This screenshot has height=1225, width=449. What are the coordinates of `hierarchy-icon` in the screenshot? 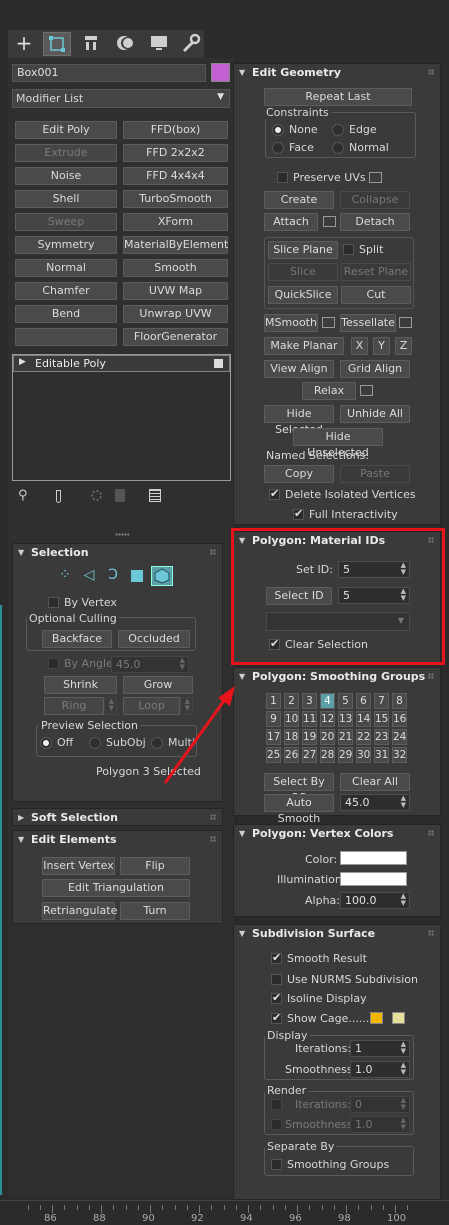 It's located at (92, 44).